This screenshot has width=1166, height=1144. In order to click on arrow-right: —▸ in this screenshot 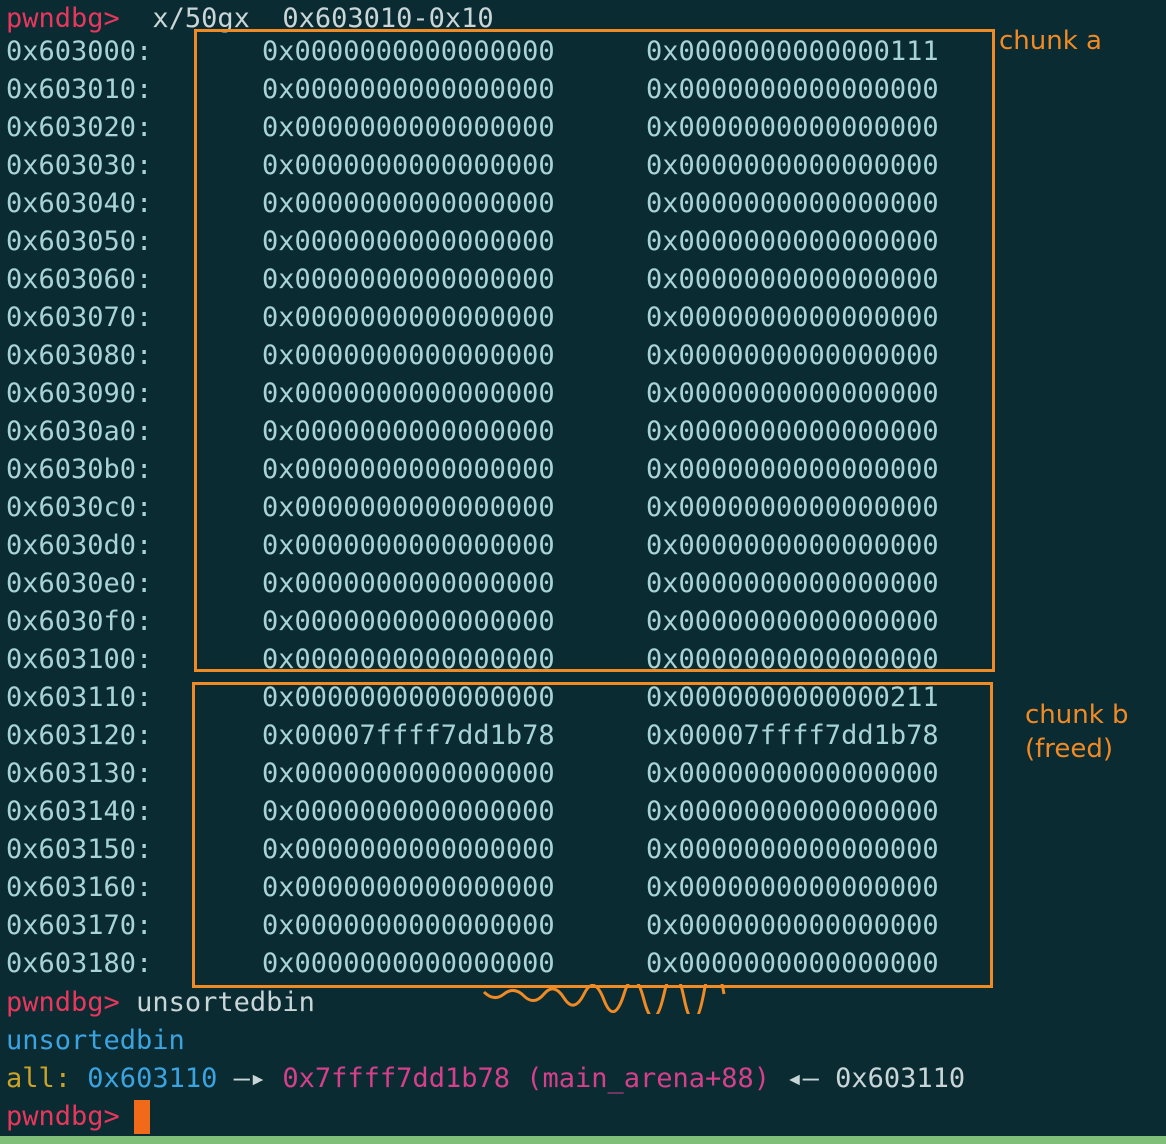, I will do `click(250, 1078)`.